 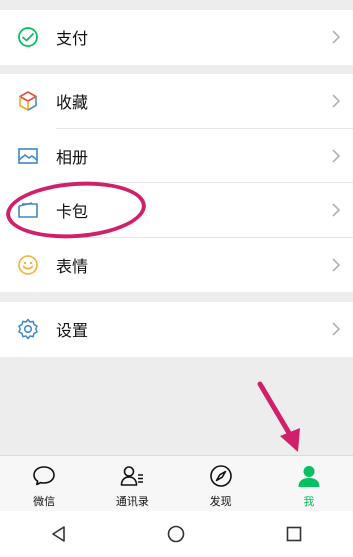 I want to click on menu-group-settings: 设置, so click(x=176, y=329).